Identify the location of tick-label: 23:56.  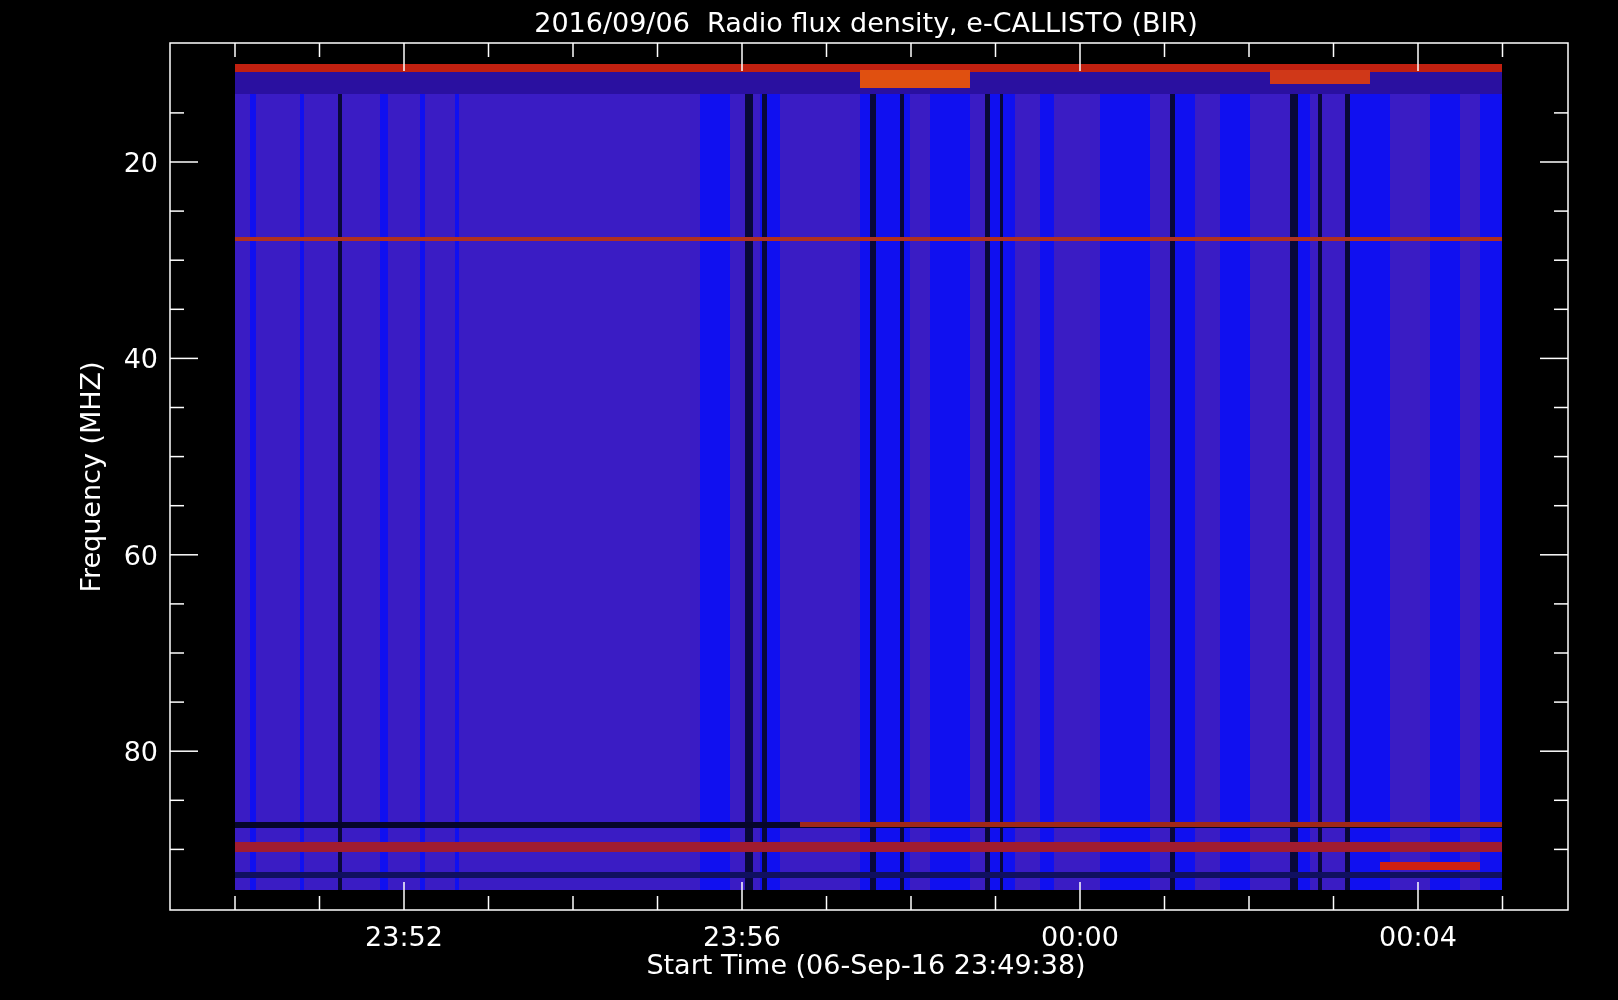
(742, 936).